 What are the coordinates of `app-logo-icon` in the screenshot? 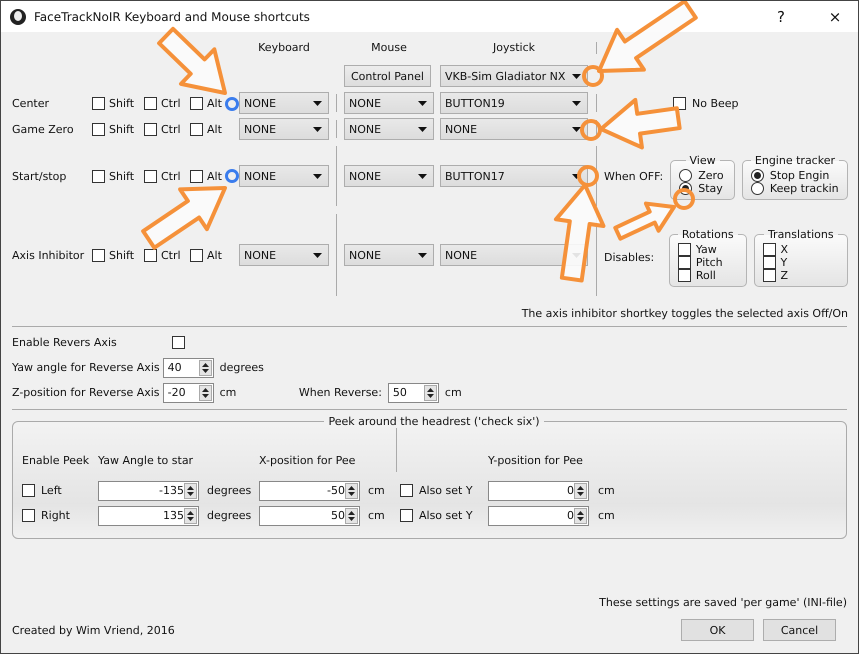 It's located at (18, 16).